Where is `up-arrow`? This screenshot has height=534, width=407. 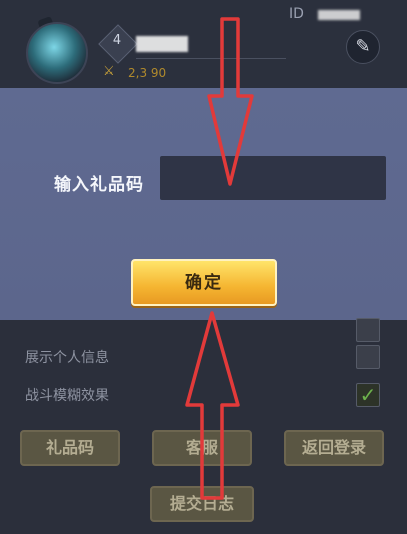
up-arrow is located at coordinates (212, 405).